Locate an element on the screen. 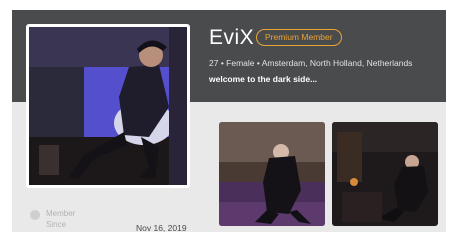 The height and width of the screenshot is (242, 454). member-dot-icon is located at coordinates (35, 215).